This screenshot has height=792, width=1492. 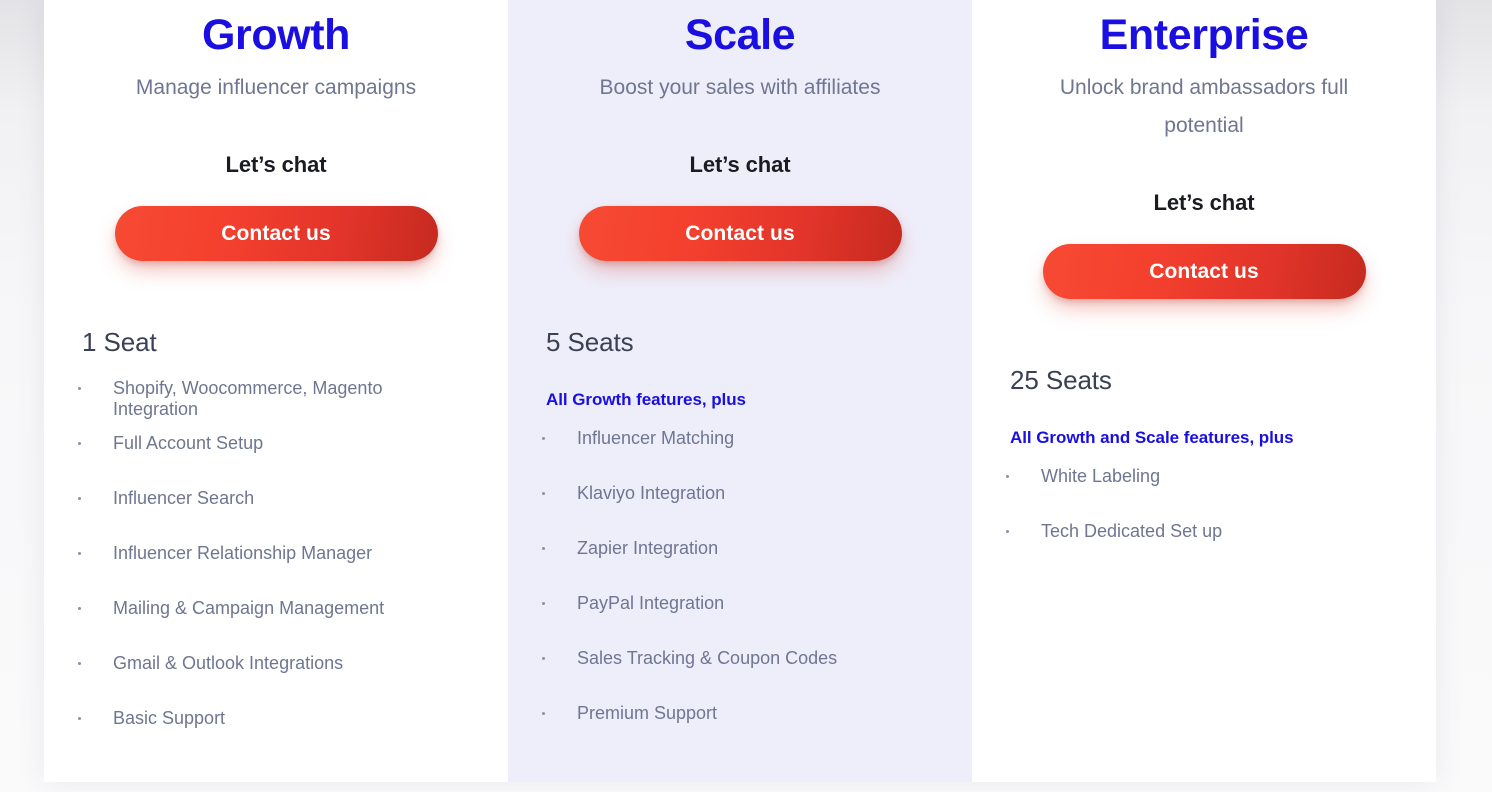 I want to click on feature-list-enterprise: White Labeling Tech Dedicated Set up, so click(x=1204, y=521).